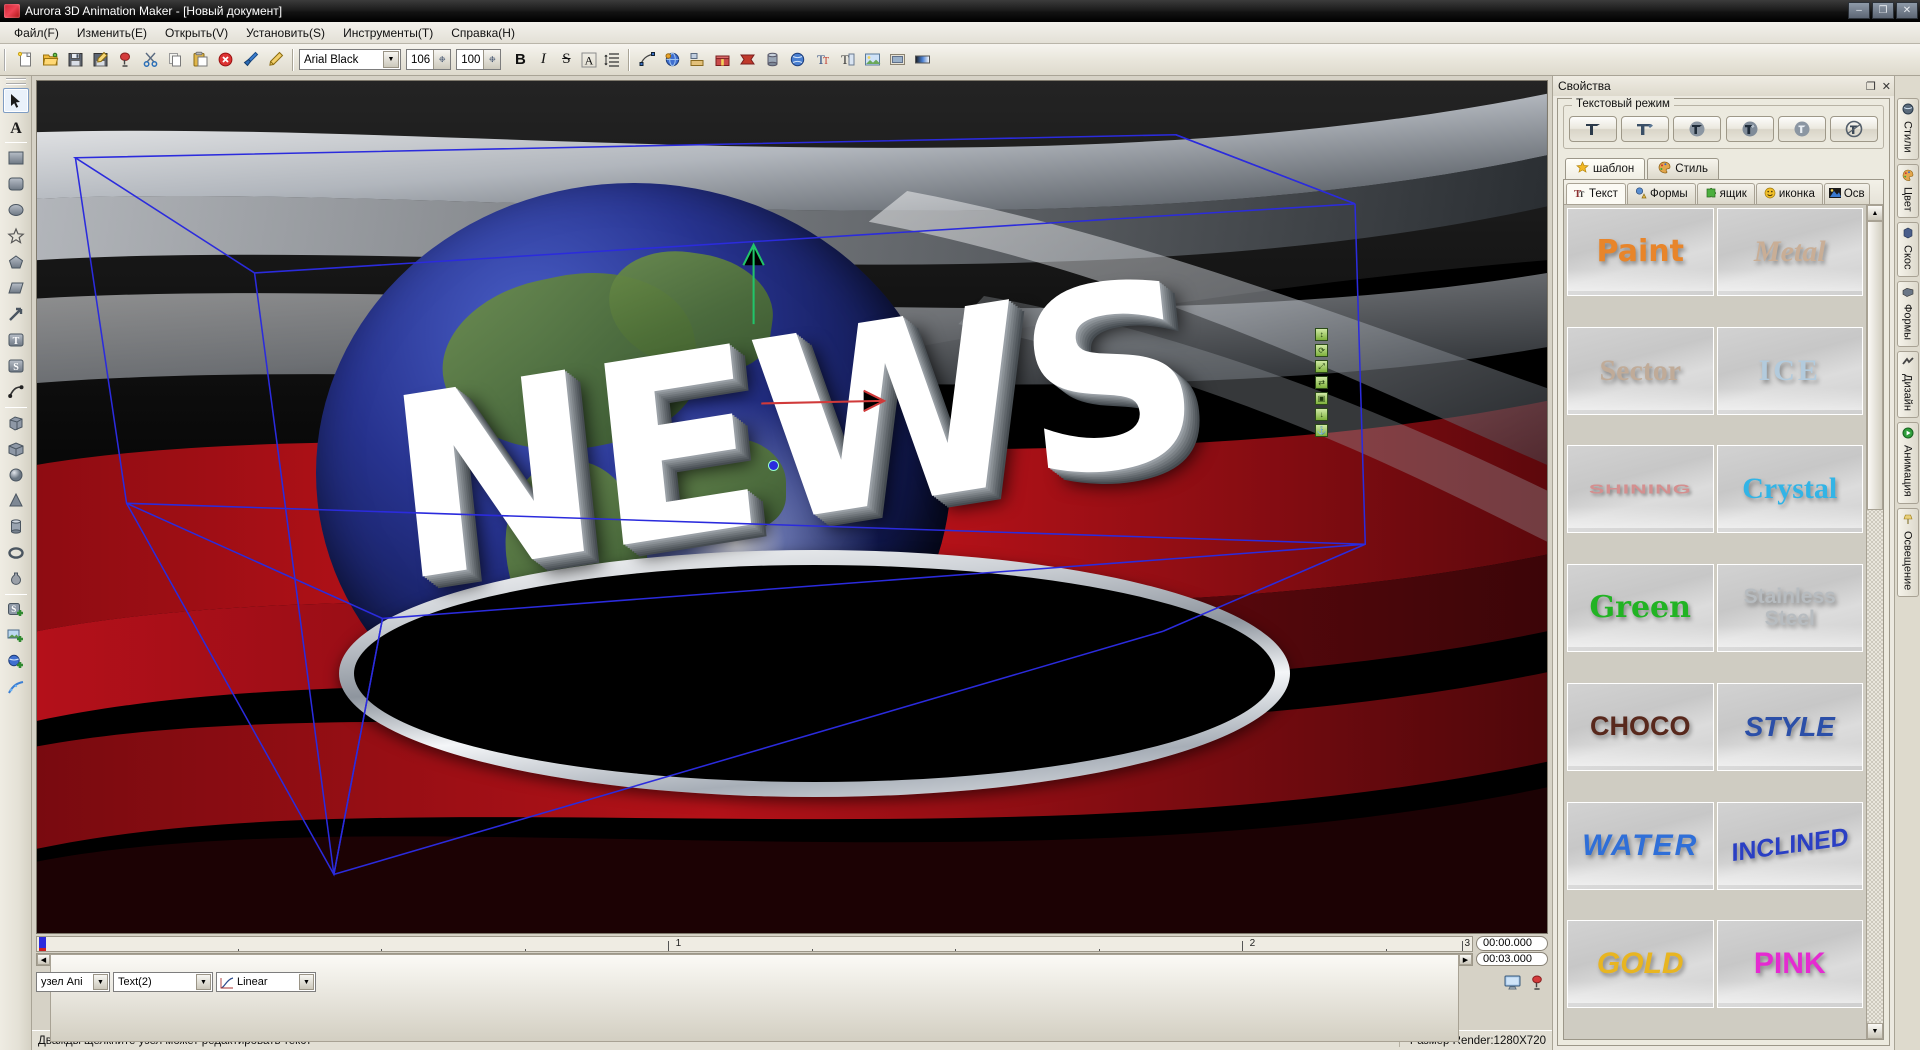 The image size is (1920, 1050). Describe the element at coordinates (42, 944) in the screenshot. I see `playhead` at that location.